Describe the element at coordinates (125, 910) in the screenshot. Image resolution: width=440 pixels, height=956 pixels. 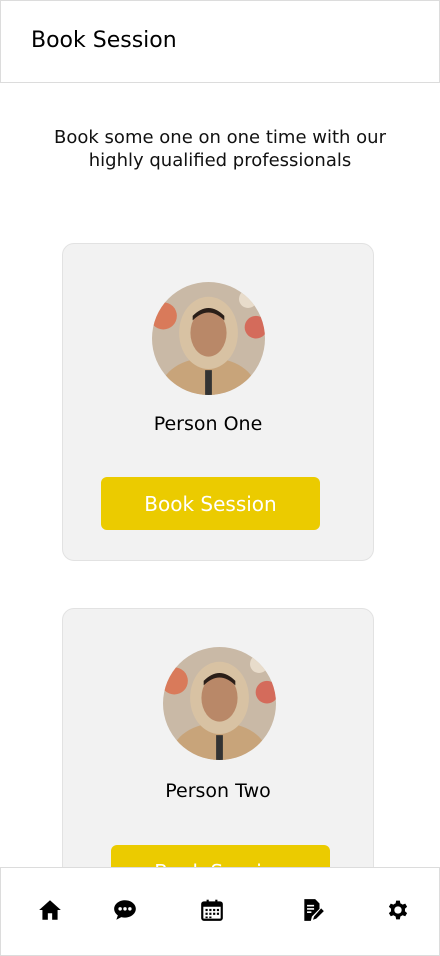
I see `chat-icon` at that location.